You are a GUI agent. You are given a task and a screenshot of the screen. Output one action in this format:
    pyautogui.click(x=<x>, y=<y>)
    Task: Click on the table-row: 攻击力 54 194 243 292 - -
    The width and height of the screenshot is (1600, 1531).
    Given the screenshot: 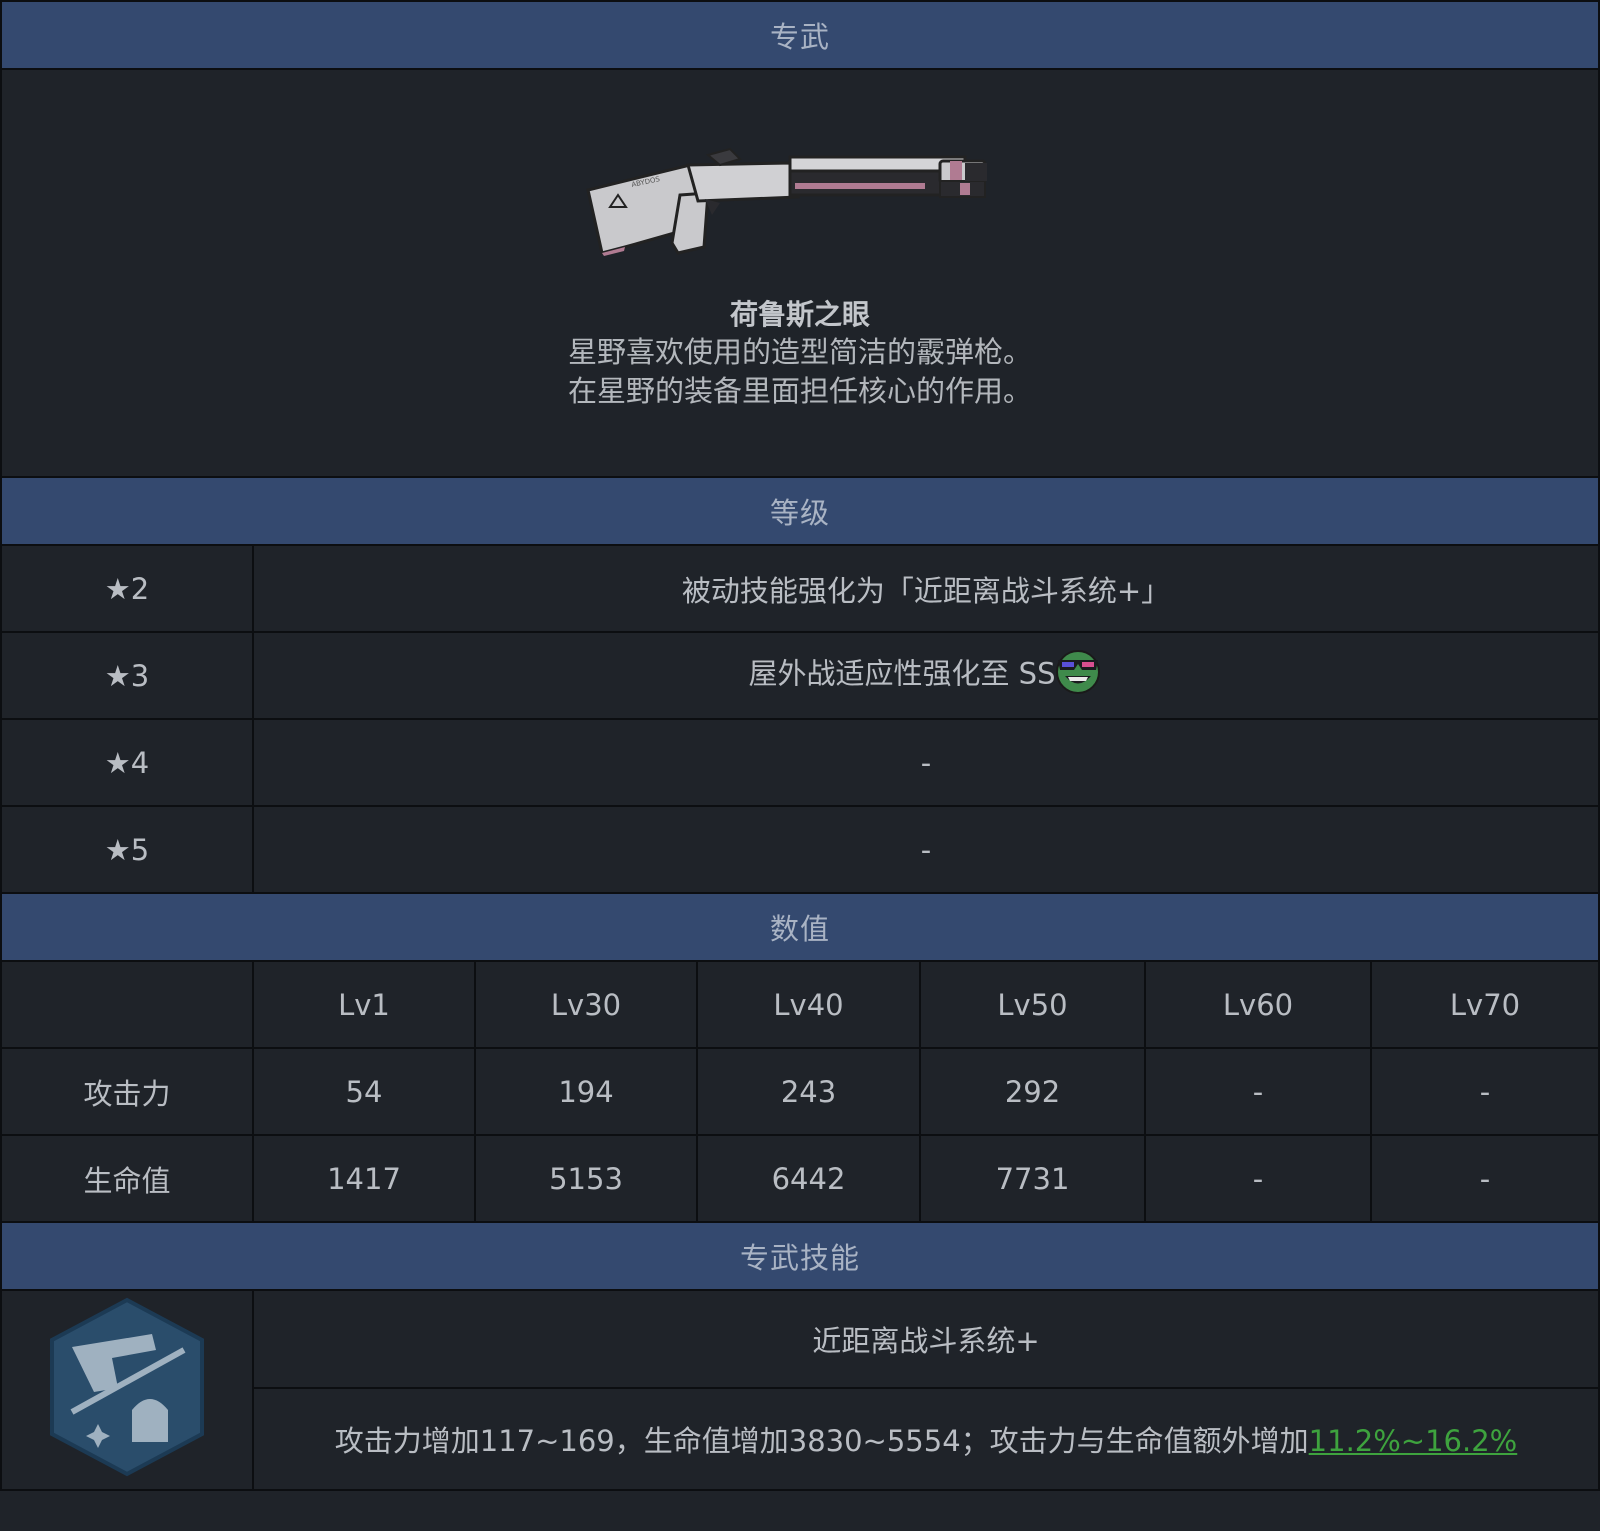 What is the action you would take?
    pyautogui.click(x=800, y=1091)
    